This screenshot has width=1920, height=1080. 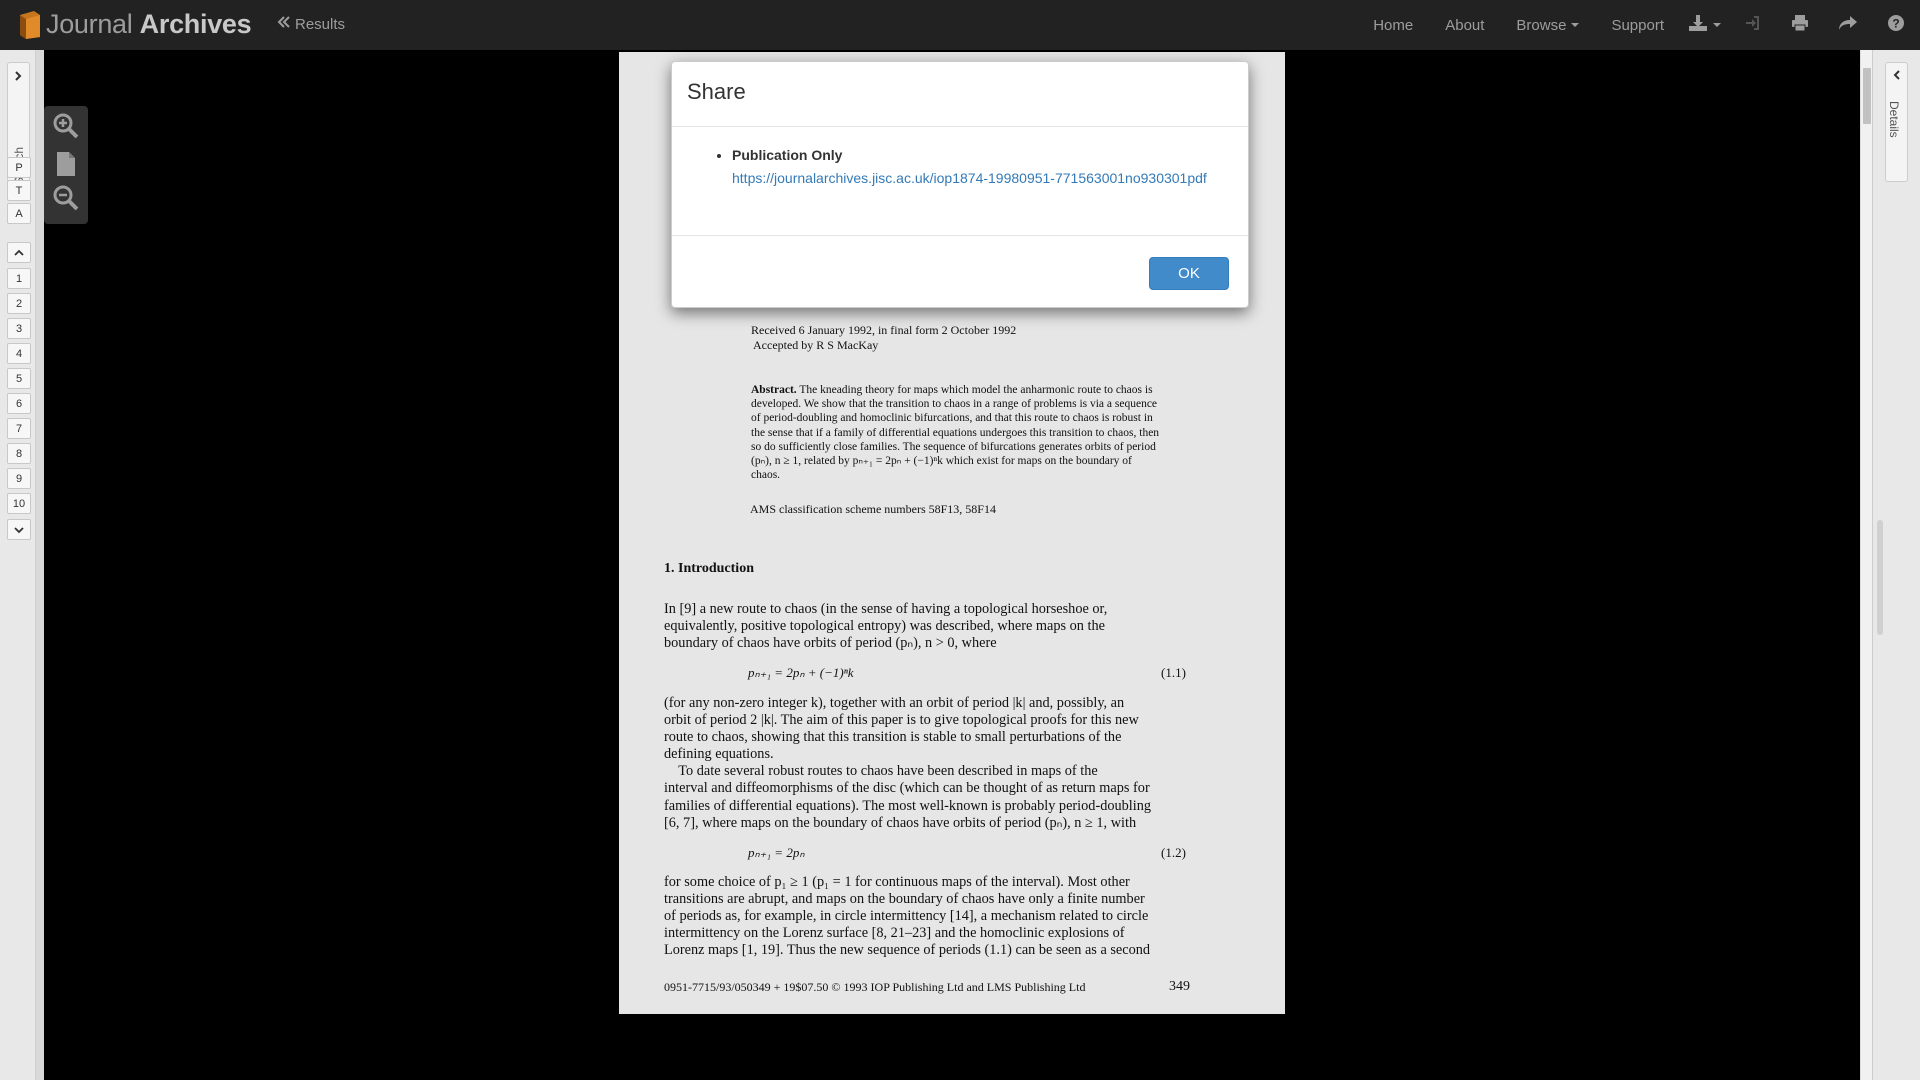 I want to click on page-button-2: 2, so click(x=19, y=303).